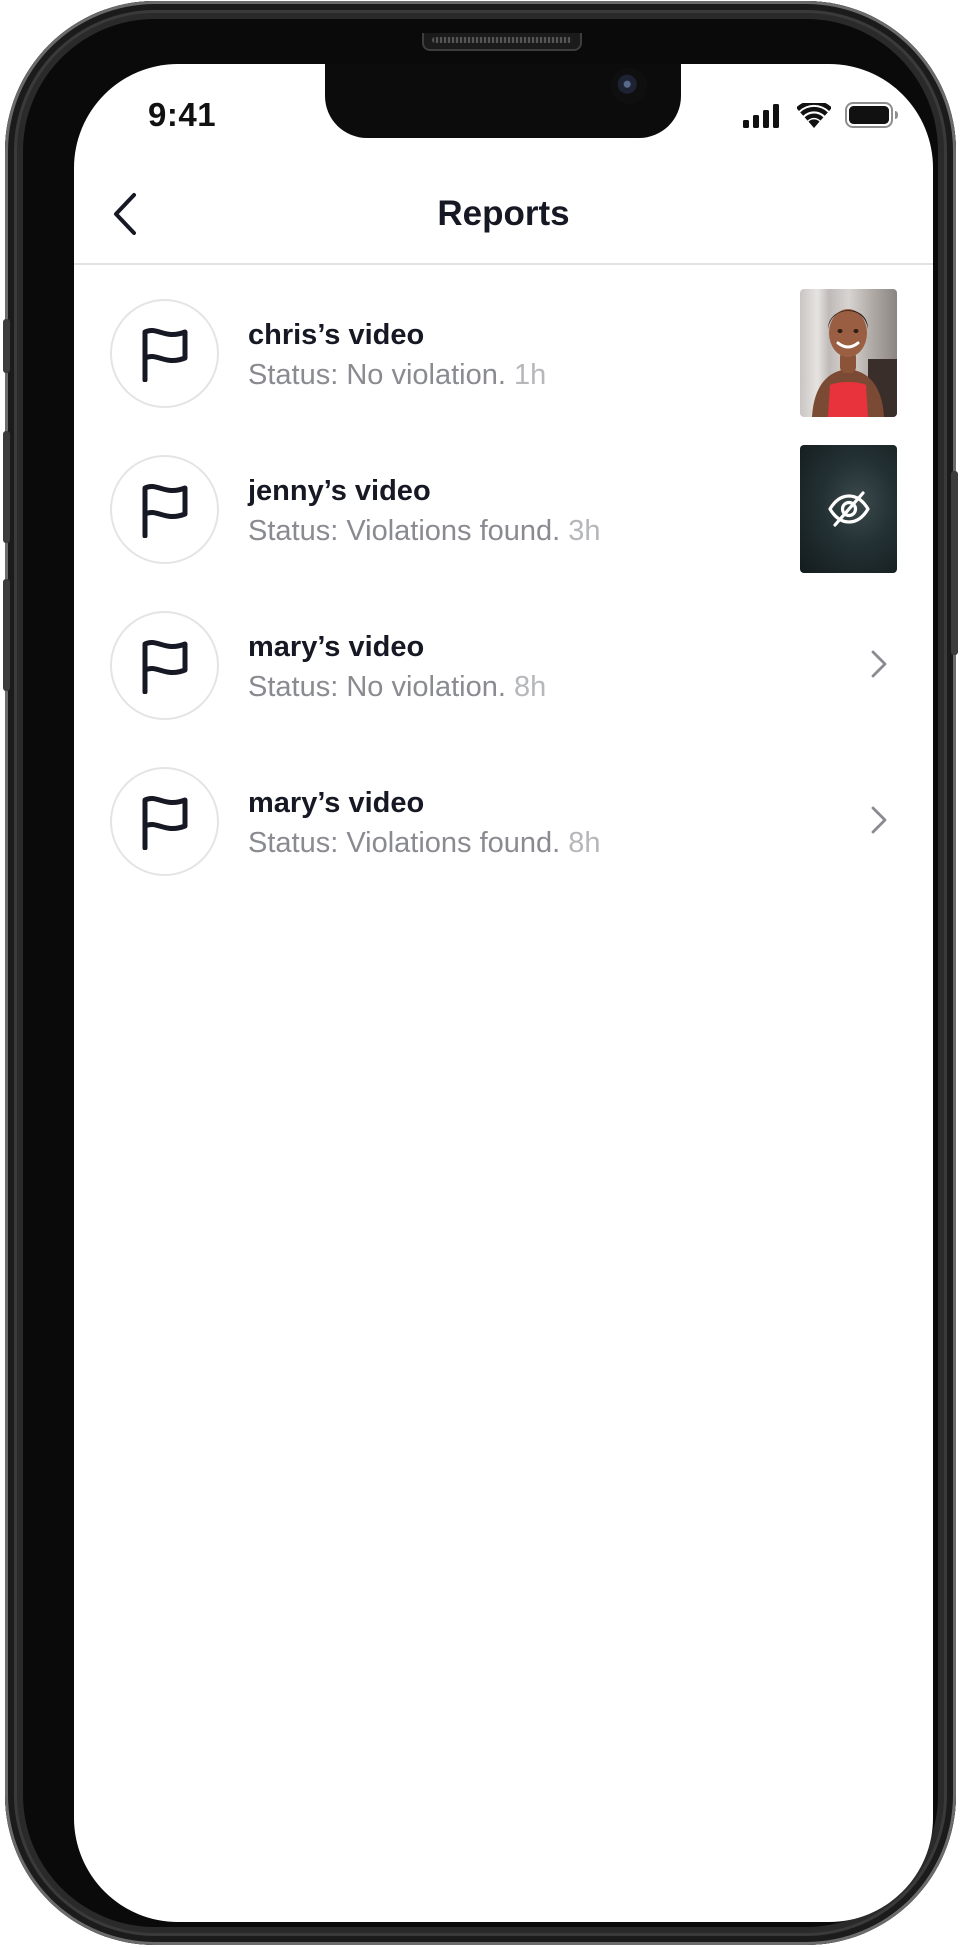  I want to click on page-title: Reports, so click(503, 213).